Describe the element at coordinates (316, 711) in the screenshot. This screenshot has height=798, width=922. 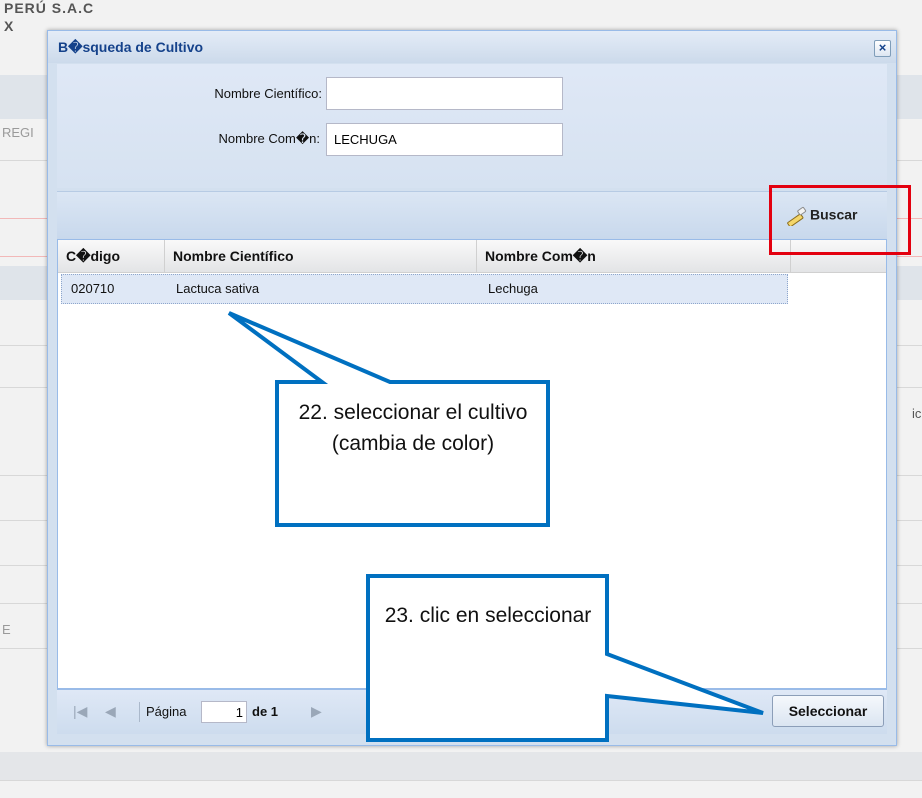
I see `next-page-icon: ▶` at that location.